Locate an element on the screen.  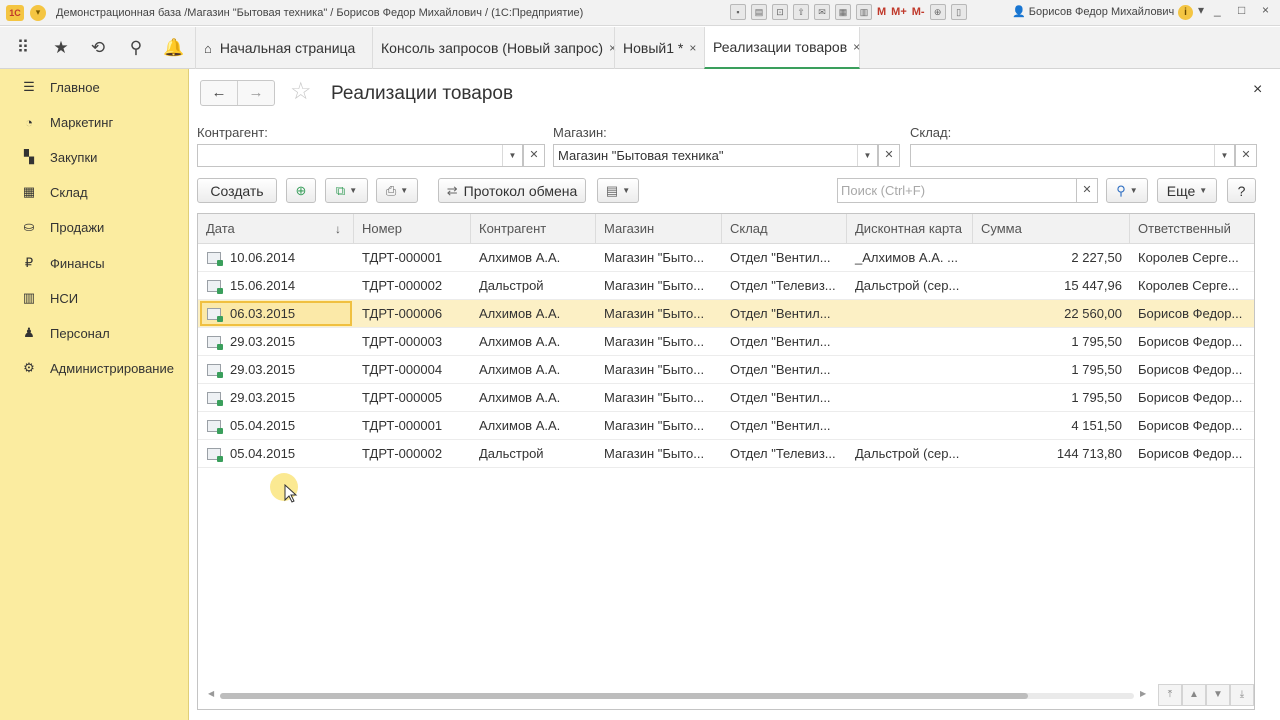
create-button: Создать is located at coordinates (237, 190).